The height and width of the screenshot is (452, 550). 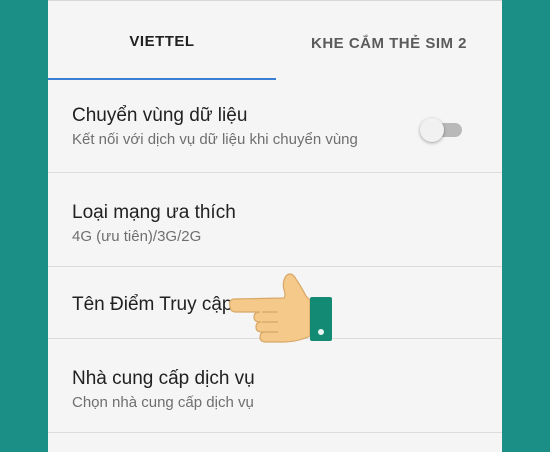 I want to click on data-roaming-toggle, so click(x=441, y=130).